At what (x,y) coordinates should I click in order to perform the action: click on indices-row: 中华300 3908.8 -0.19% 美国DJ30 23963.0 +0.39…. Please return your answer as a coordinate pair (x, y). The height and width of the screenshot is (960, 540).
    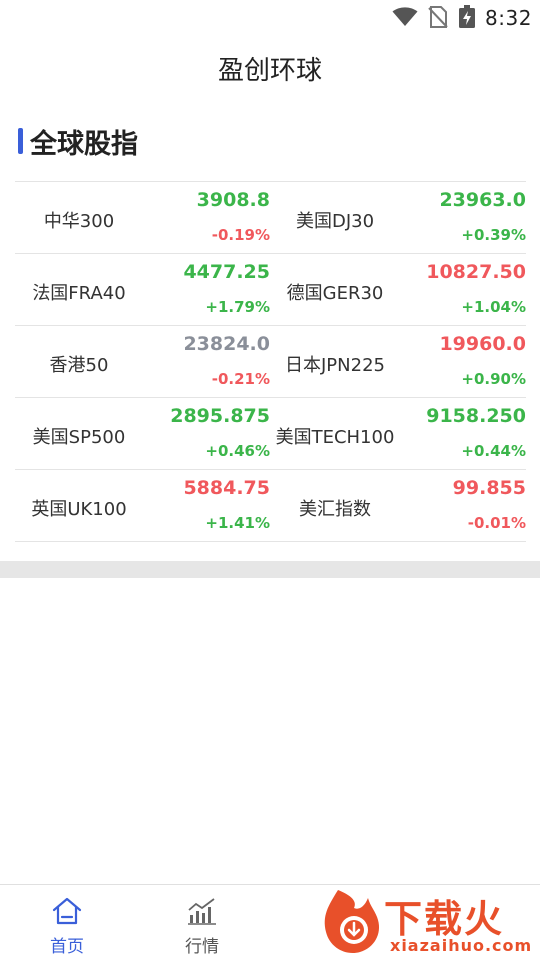
    Looking at the image, I should click on (270, 218).